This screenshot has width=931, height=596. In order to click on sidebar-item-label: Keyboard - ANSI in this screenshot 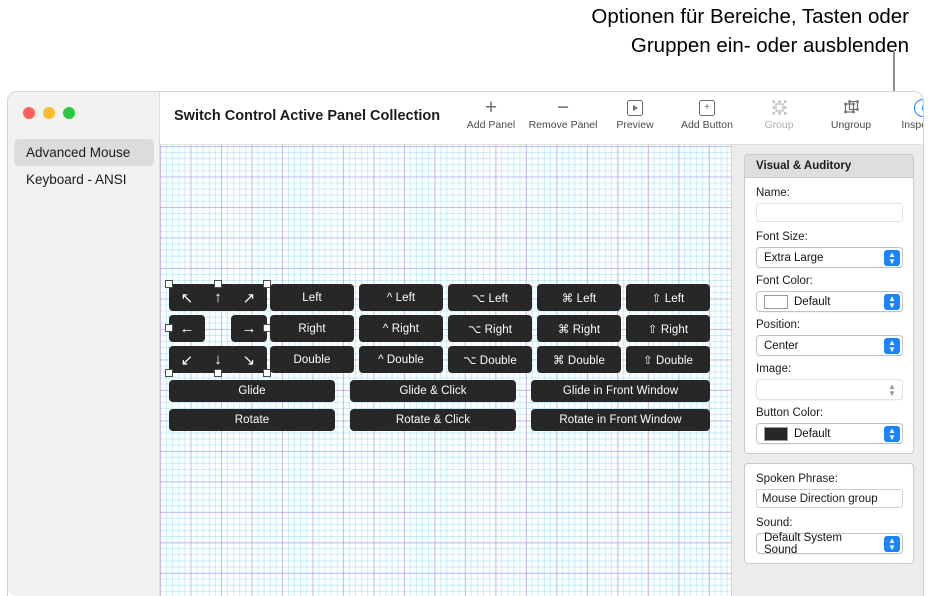, I will do `click(76, 179)`.